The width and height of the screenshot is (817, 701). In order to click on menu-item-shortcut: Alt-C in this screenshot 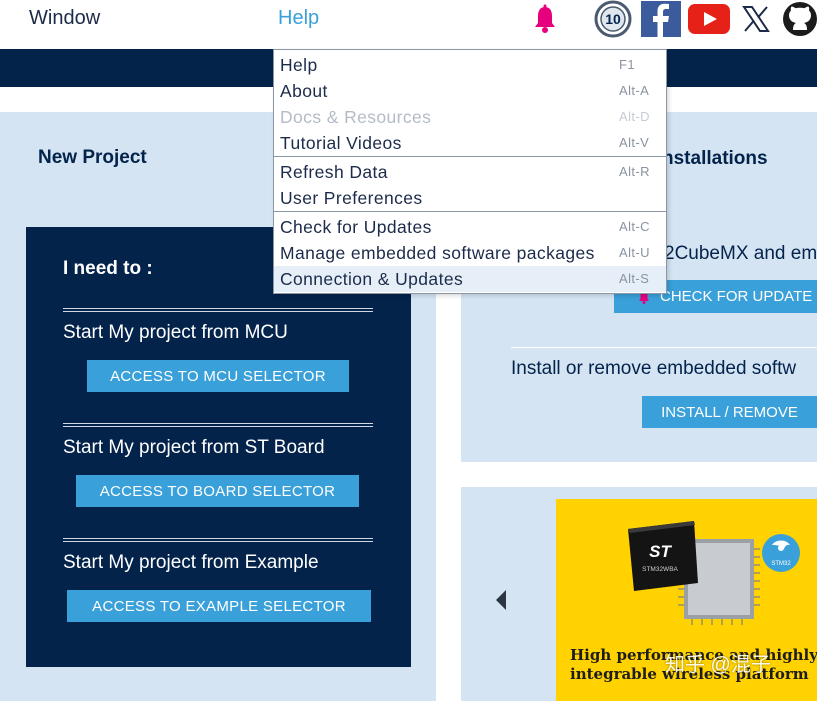, I will do `click(634, 226)`.